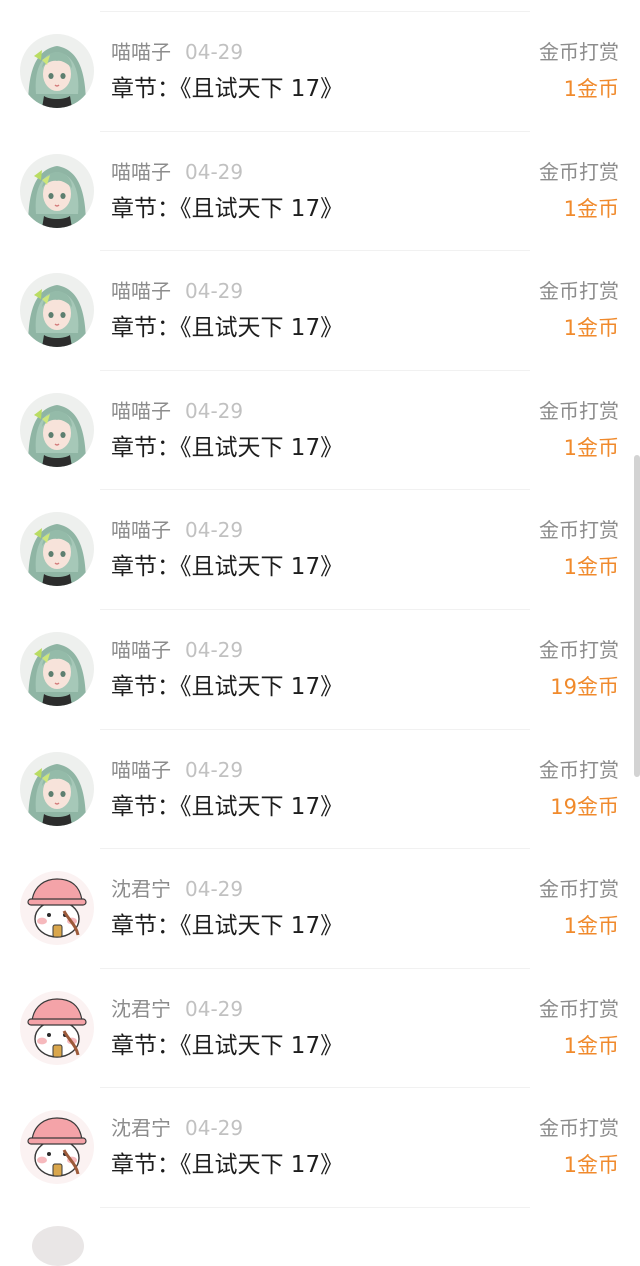  Describe the element at coordinates (315, 1207) in the screenshot. I see `row-divider` at that location.